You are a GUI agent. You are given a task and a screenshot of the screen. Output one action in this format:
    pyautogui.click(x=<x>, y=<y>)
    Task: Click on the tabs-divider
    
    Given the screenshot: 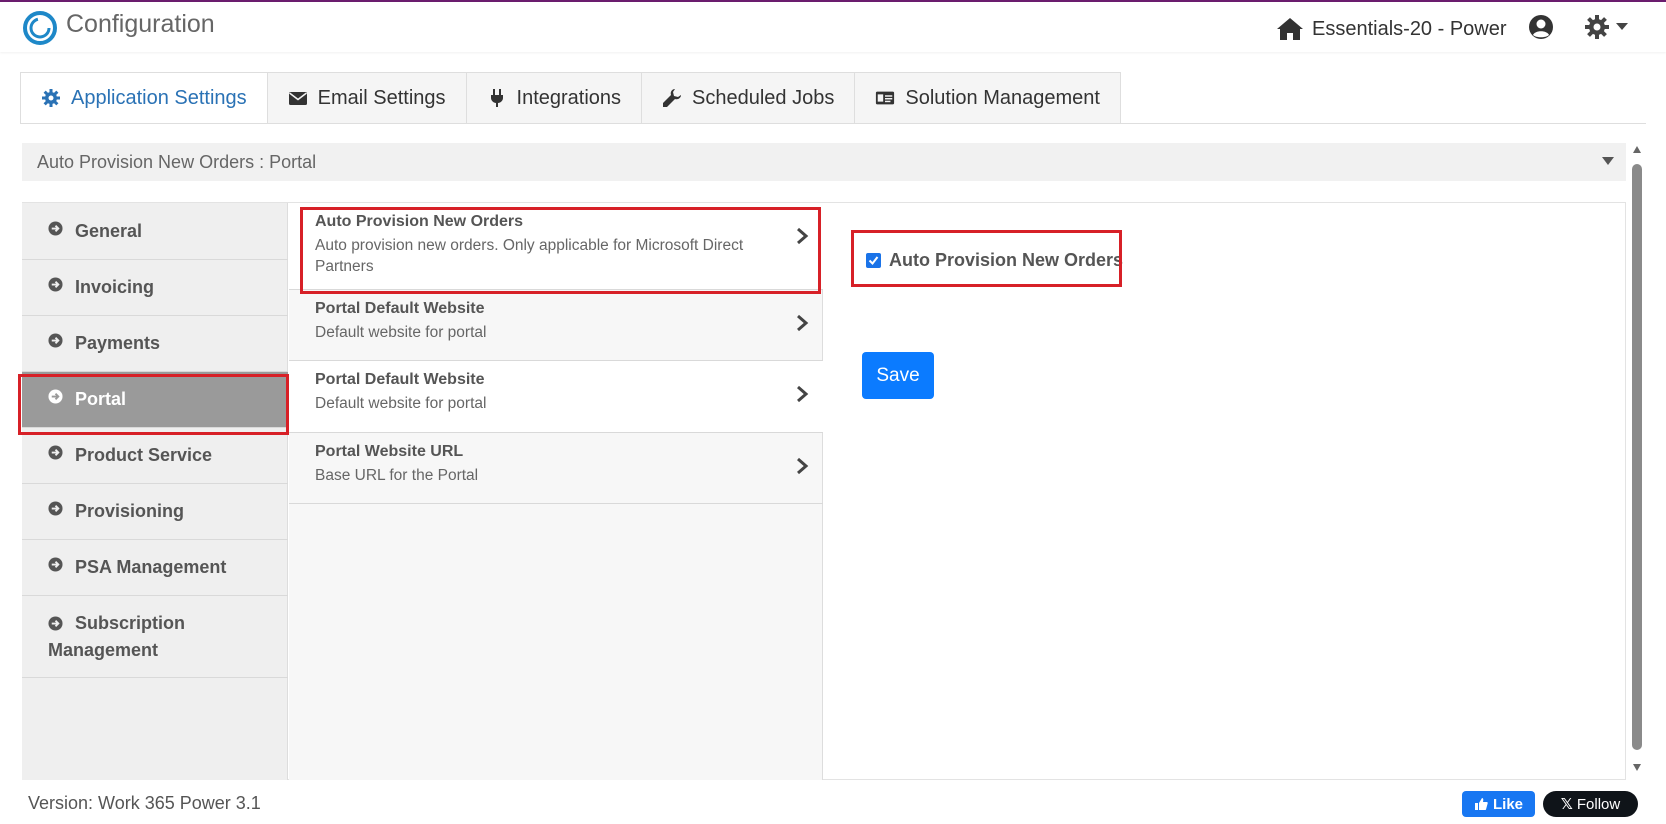 What is the action you would take?
    pyautogui.click(x=833, y=123)
    